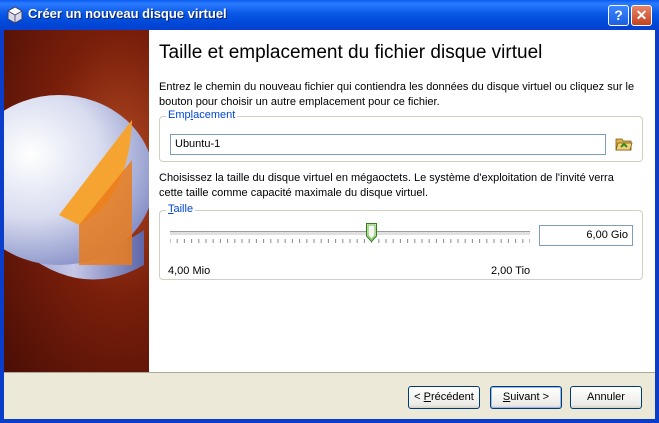 This screenshot has width=659, height=423. I want to click on location-group: Emplacement Ubuntu-1, so click(401, 135).